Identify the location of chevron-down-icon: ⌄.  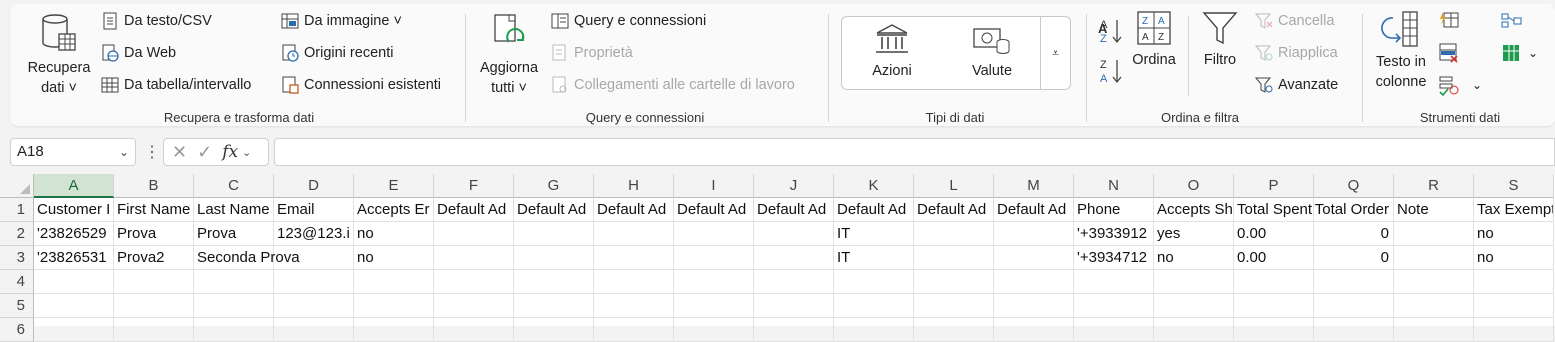
(124, 152).